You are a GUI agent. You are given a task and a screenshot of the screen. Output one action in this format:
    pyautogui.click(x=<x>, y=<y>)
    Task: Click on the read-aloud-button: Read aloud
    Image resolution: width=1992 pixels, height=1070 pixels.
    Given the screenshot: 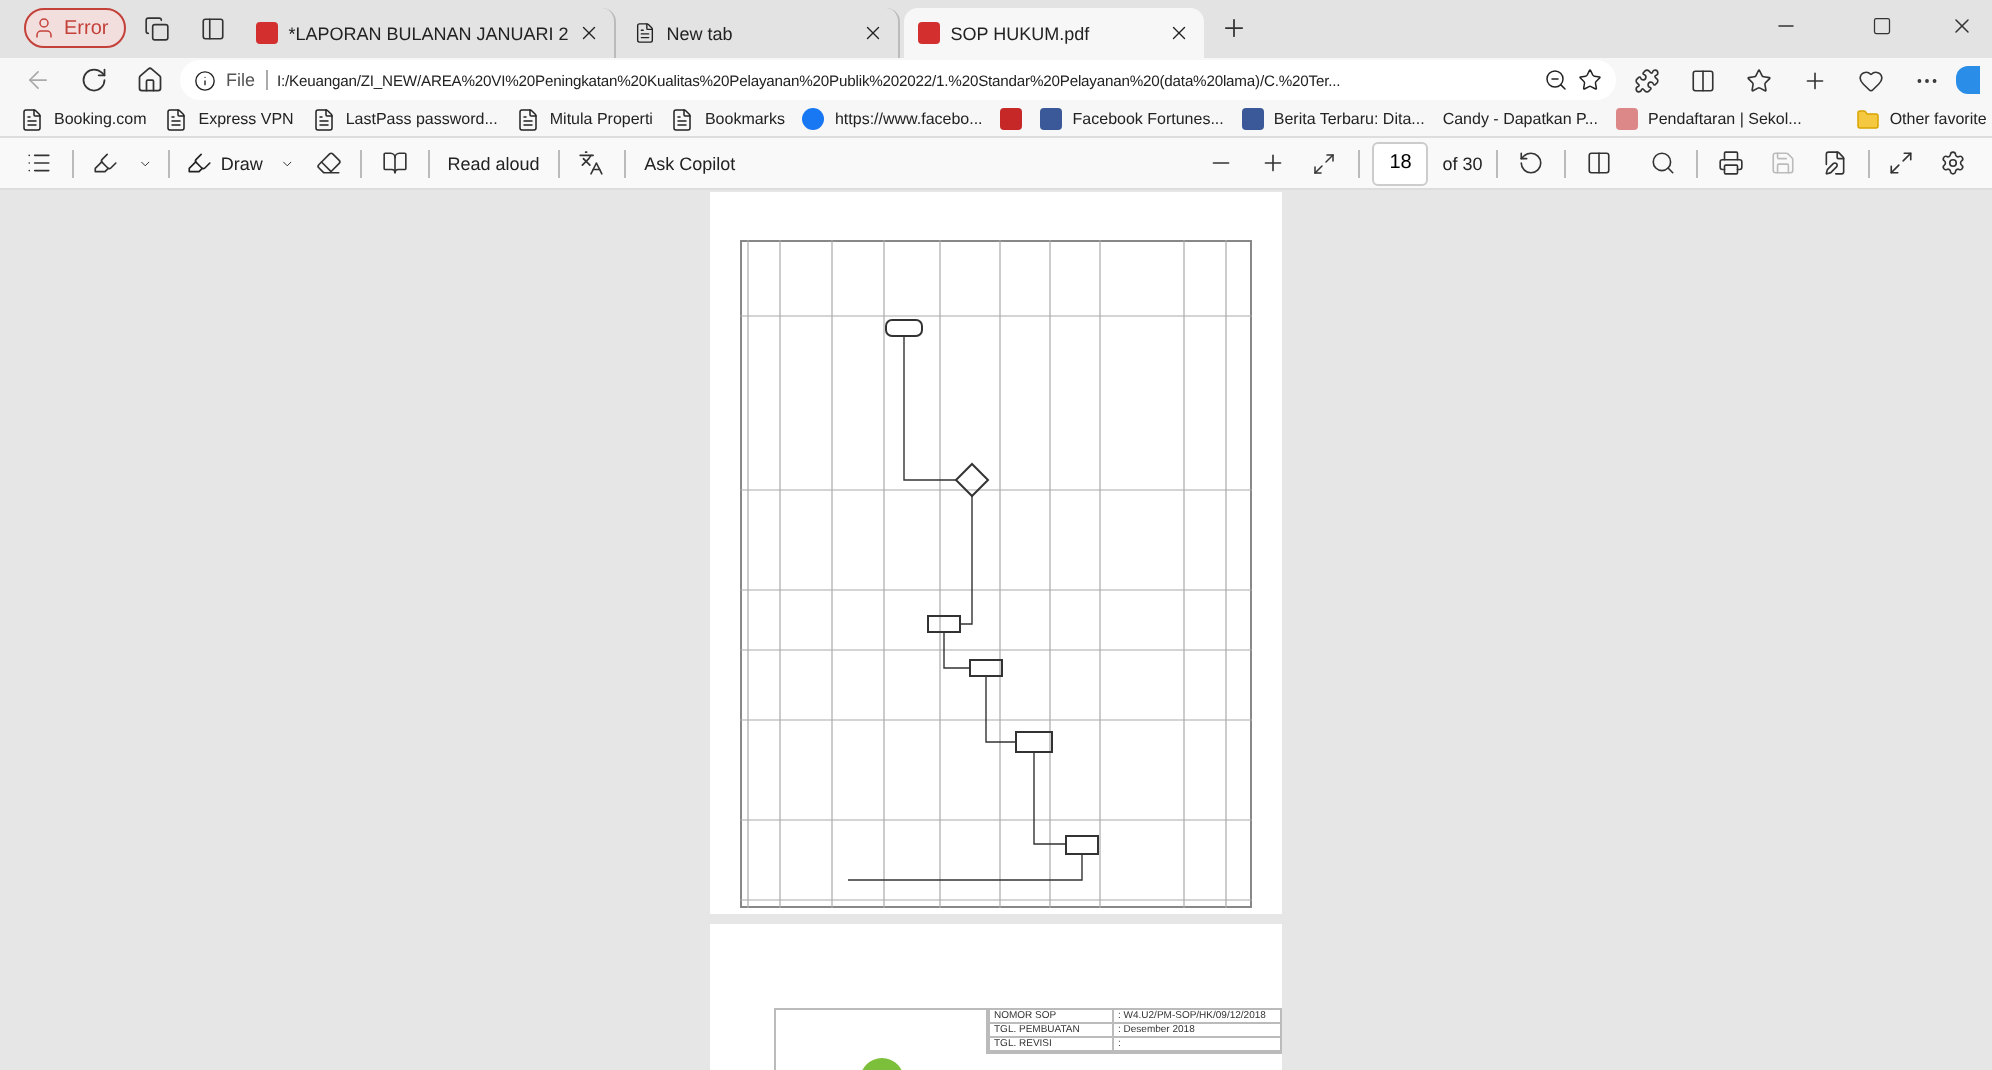 What is the action you would take?
    pyautogui.click(x=493, y=163)
    